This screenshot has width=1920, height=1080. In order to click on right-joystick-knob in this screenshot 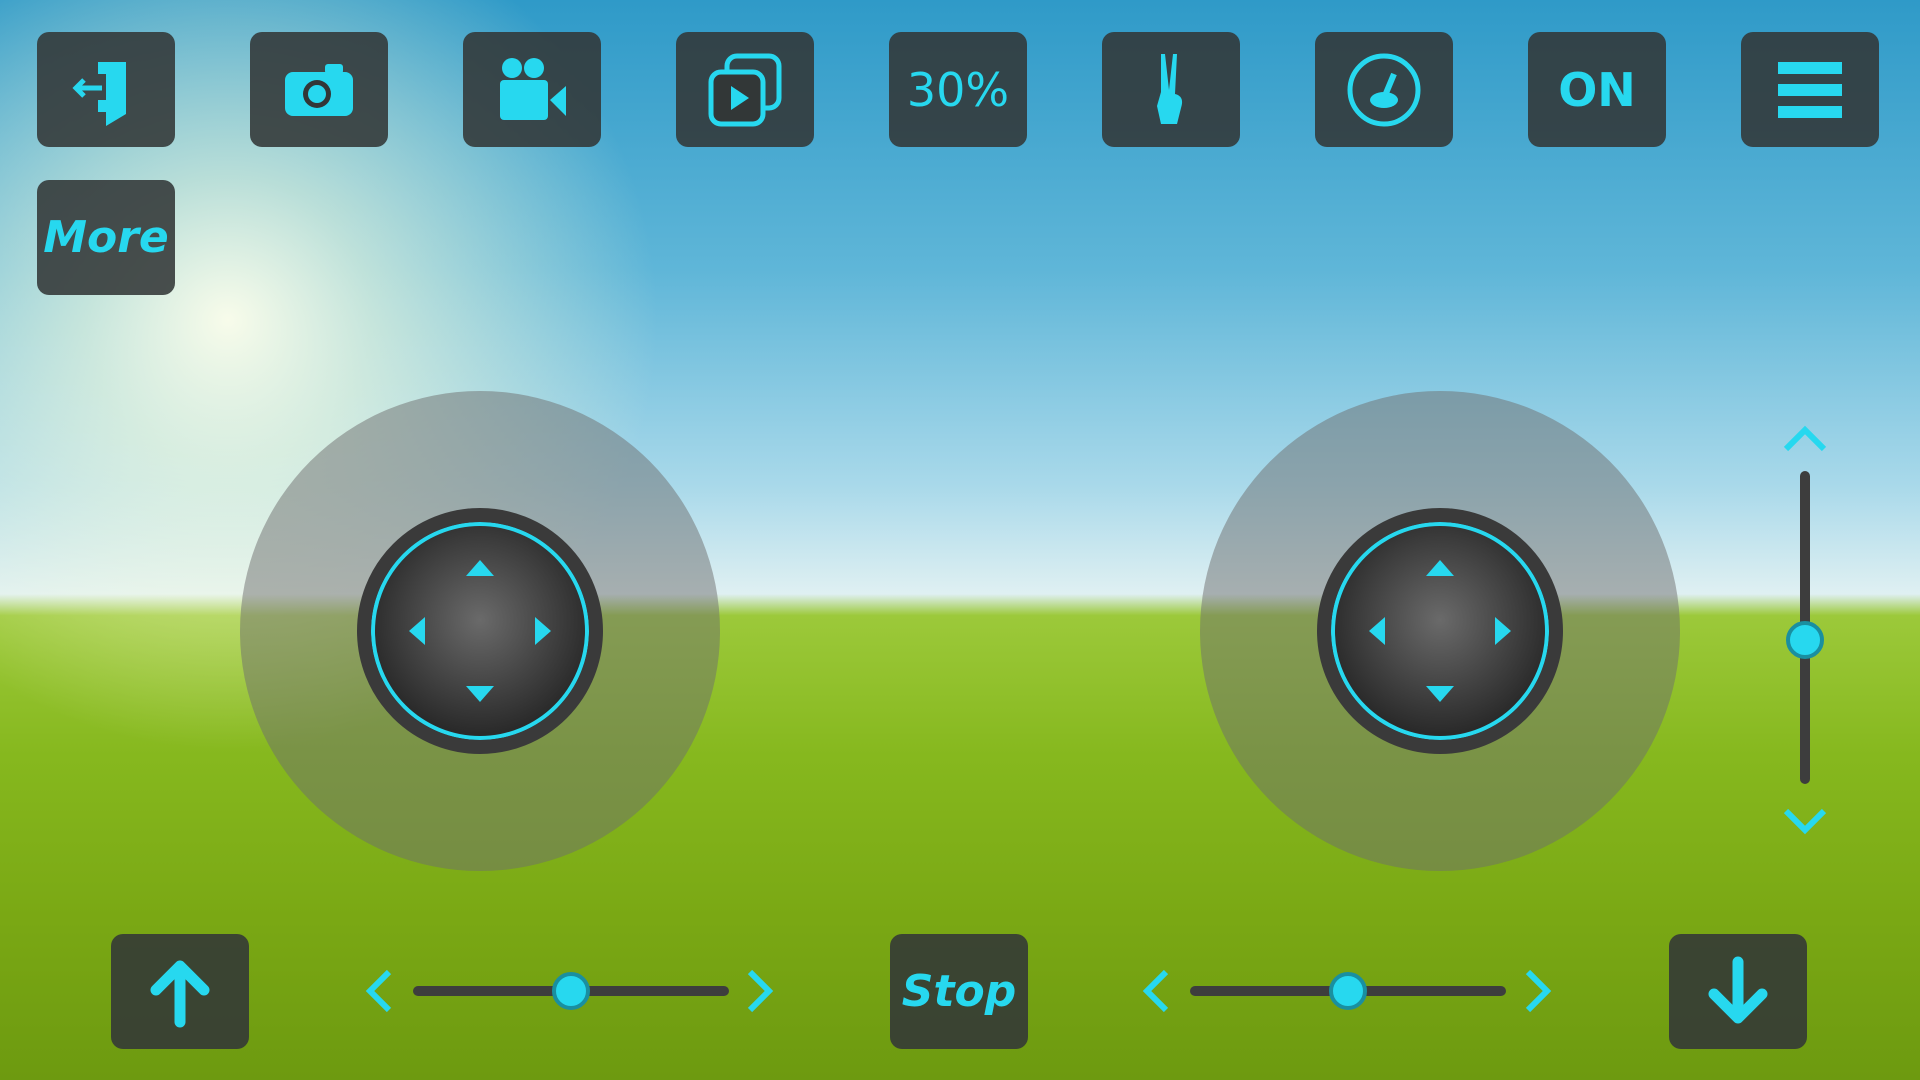, I will do `click(1440, 631)`.